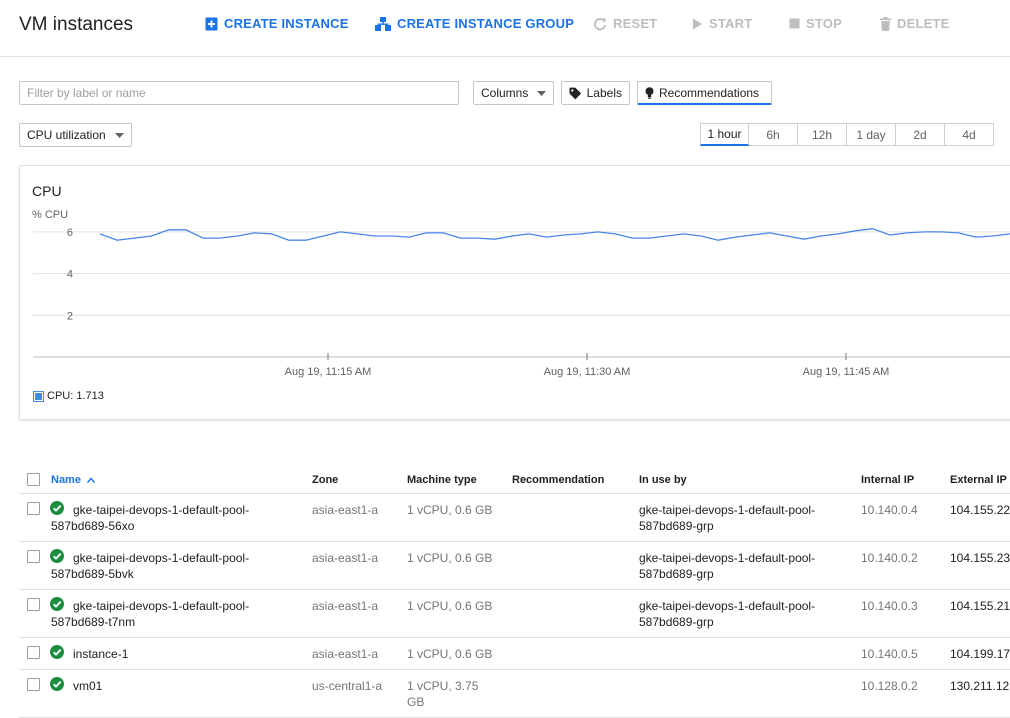 The height and width of the screenshot is (718, 1010). What do you see at coordinates (731, 23) in the screenshot?
I see `start-label: START` at bounding box center [731, 23].